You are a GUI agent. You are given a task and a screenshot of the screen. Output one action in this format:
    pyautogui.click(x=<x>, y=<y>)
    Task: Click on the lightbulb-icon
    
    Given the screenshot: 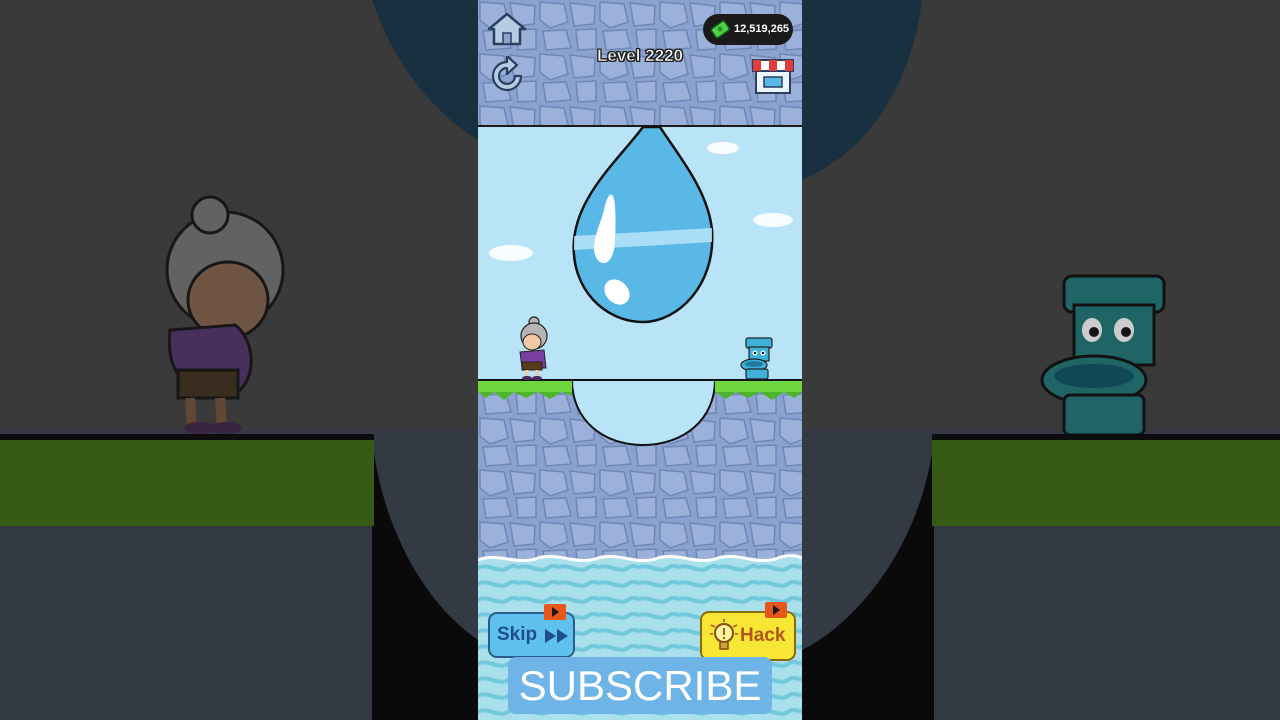 What is the action you would take?
    pyautogui.click(x=724, y=634)
    